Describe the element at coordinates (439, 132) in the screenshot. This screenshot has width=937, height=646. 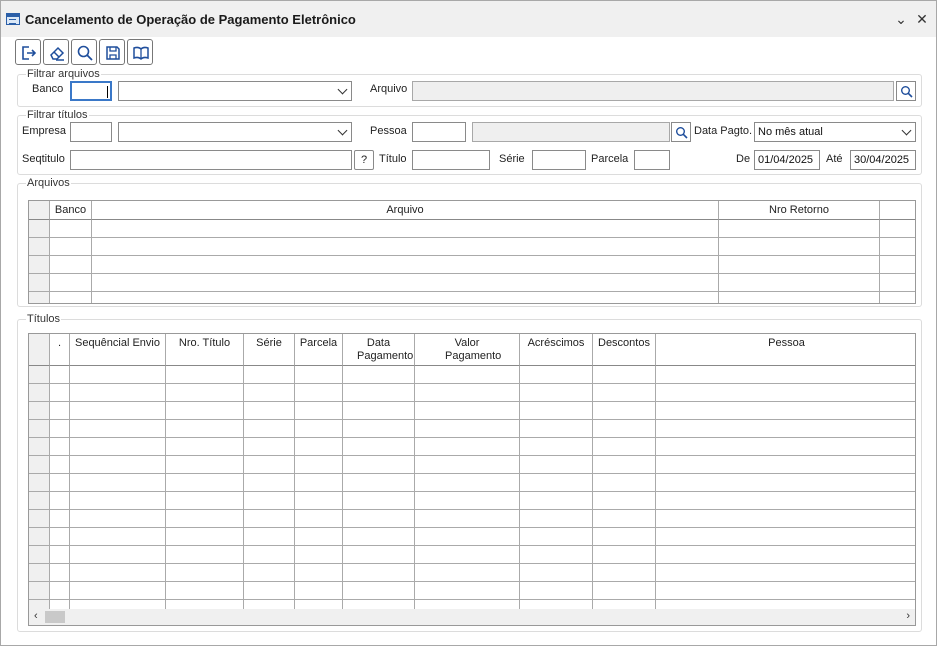
I see `pessoa-code-input` at that location.